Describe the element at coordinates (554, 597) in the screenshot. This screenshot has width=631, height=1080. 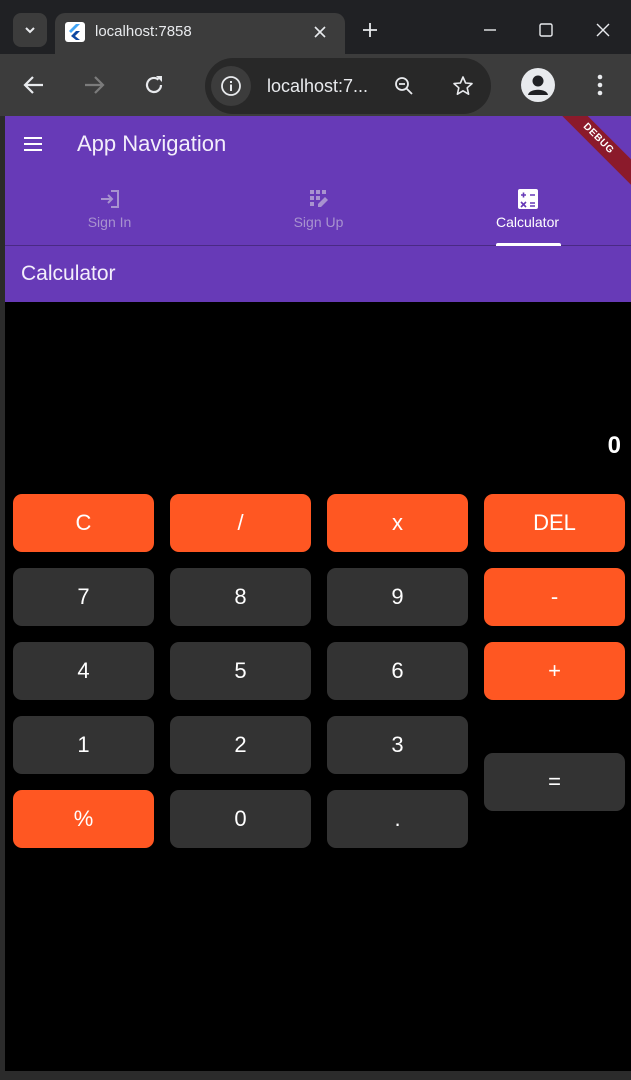
I see `key-subtract: -` at that location.